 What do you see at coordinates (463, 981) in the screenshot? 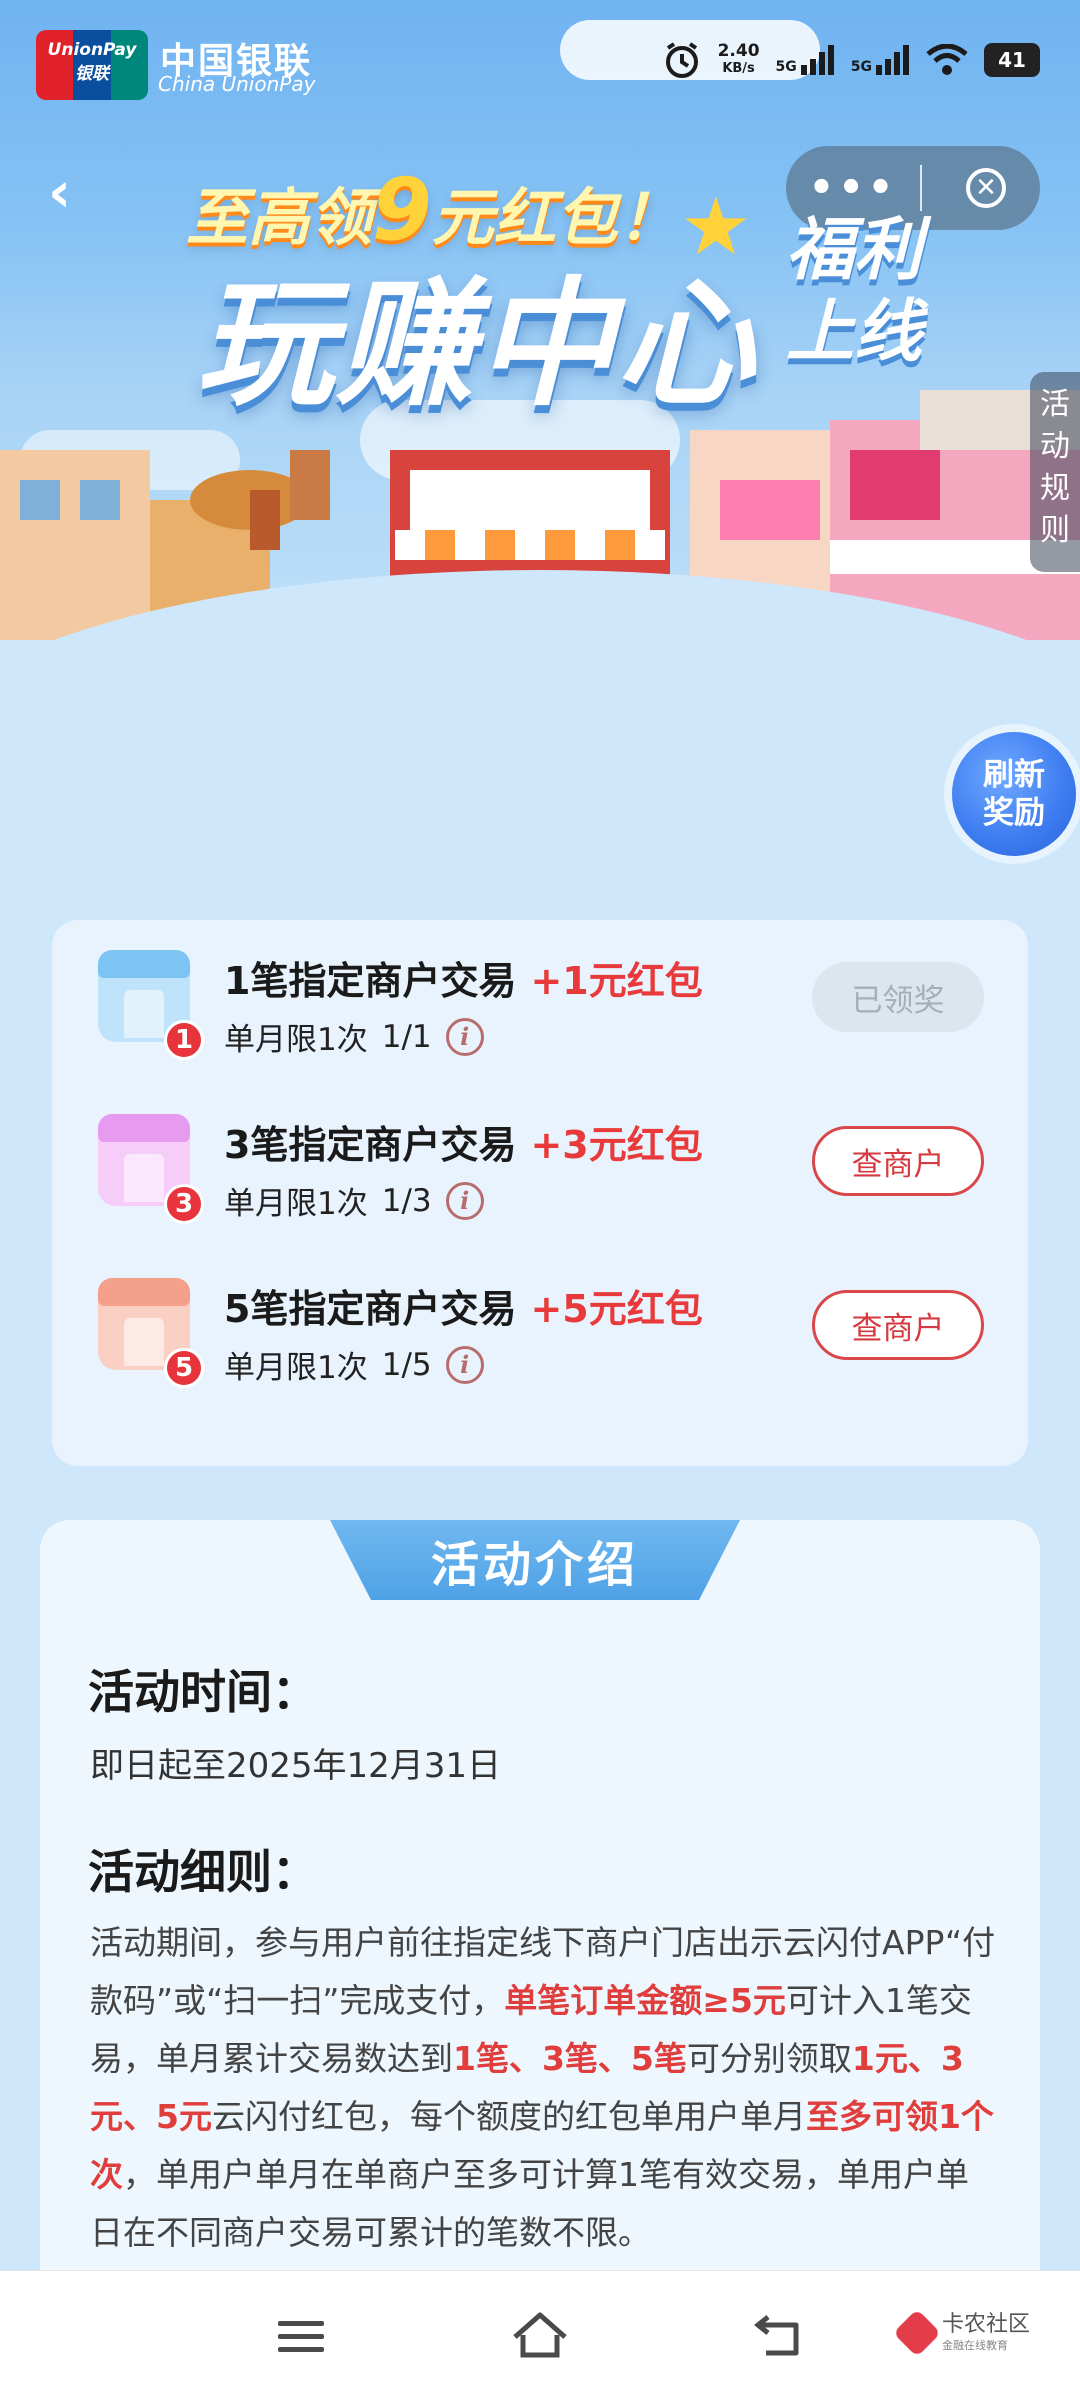
I see `task-title: 1笔指定商户交易 +1元红包` at bounding box center [463, 981].